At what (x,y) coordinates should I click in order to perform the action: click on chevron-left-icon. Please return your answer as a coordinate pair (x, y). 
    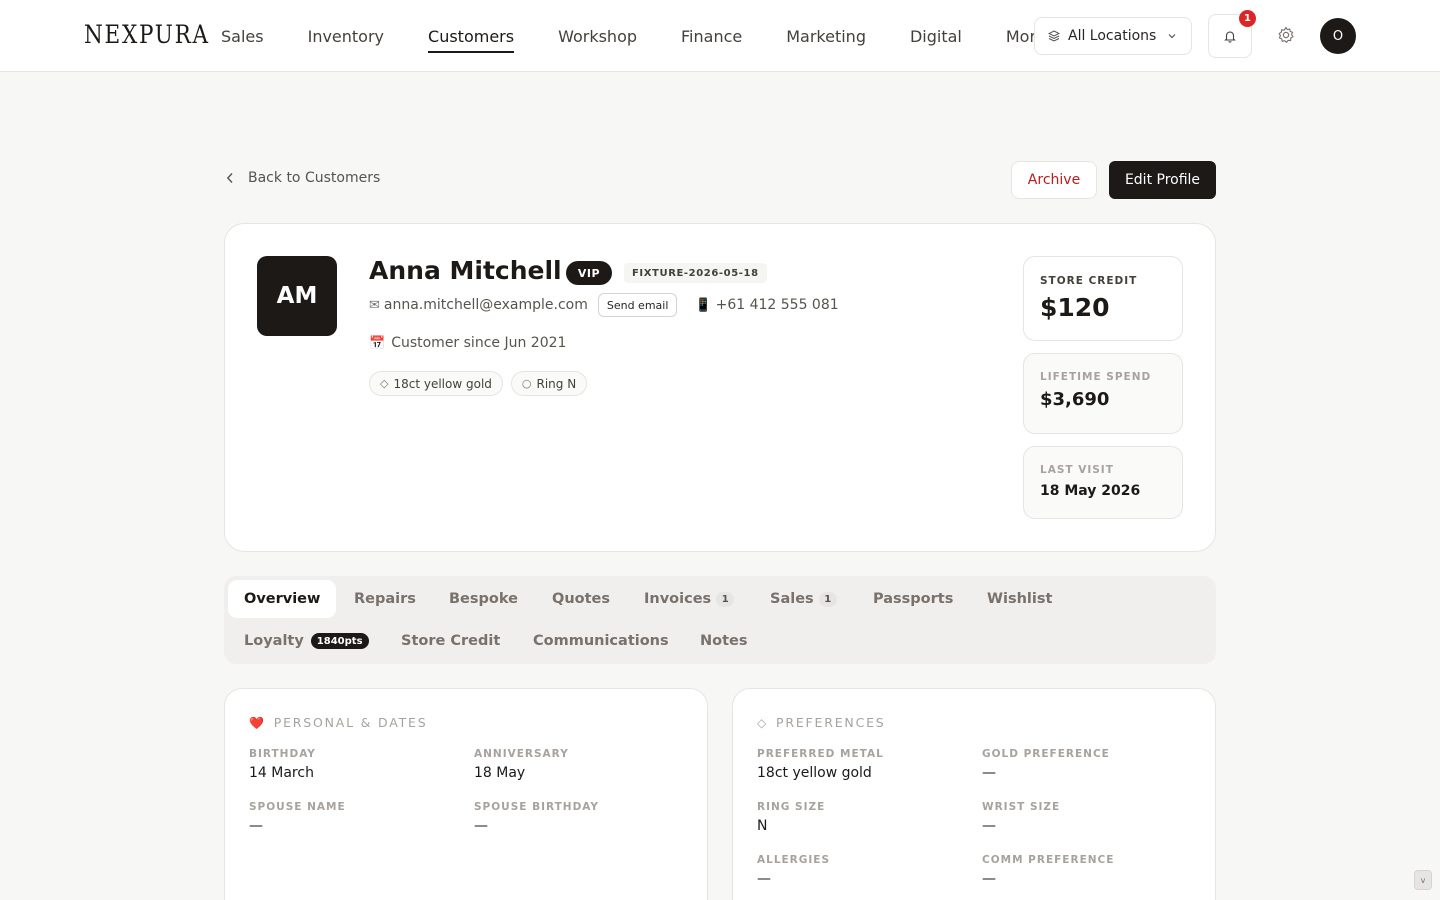
    Looking at the image, I should click on (229, 178).